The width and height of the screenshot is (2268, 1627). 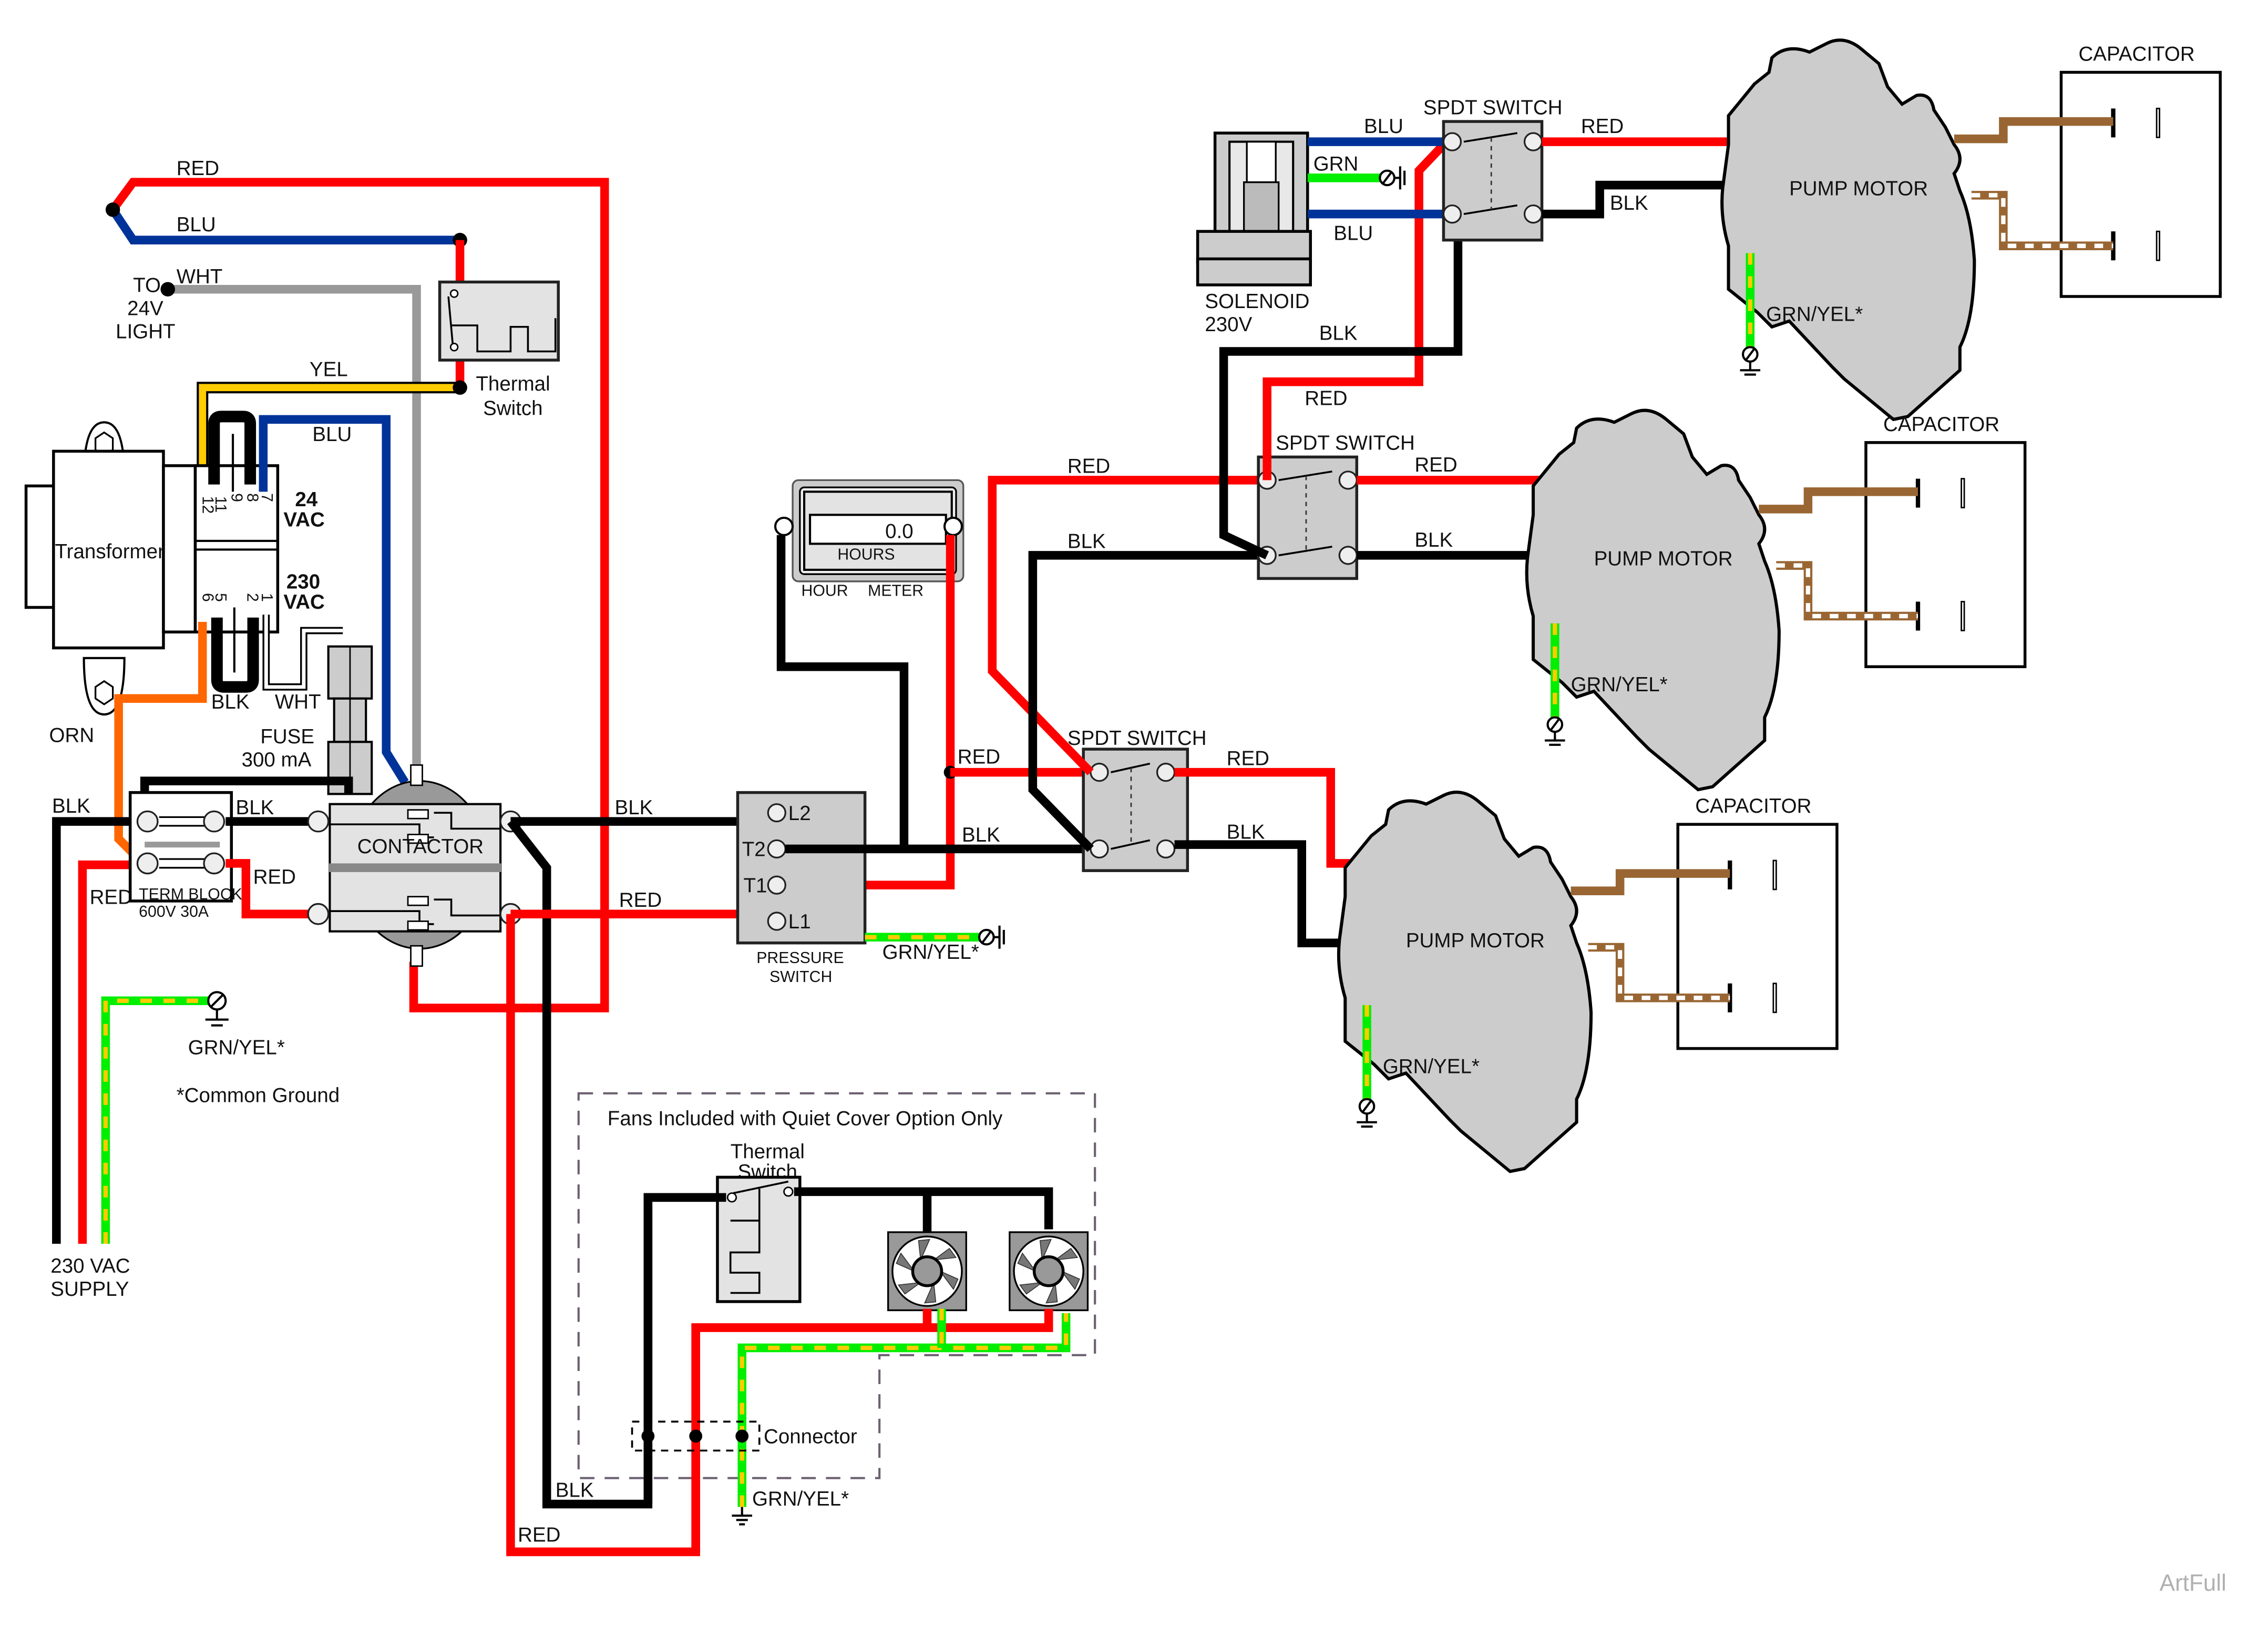 What do you see at coordinates (1602, 127) in the screenshot?
I see `wire-label-red-spdt1-out: RED` at bounding box center [1602, 127].